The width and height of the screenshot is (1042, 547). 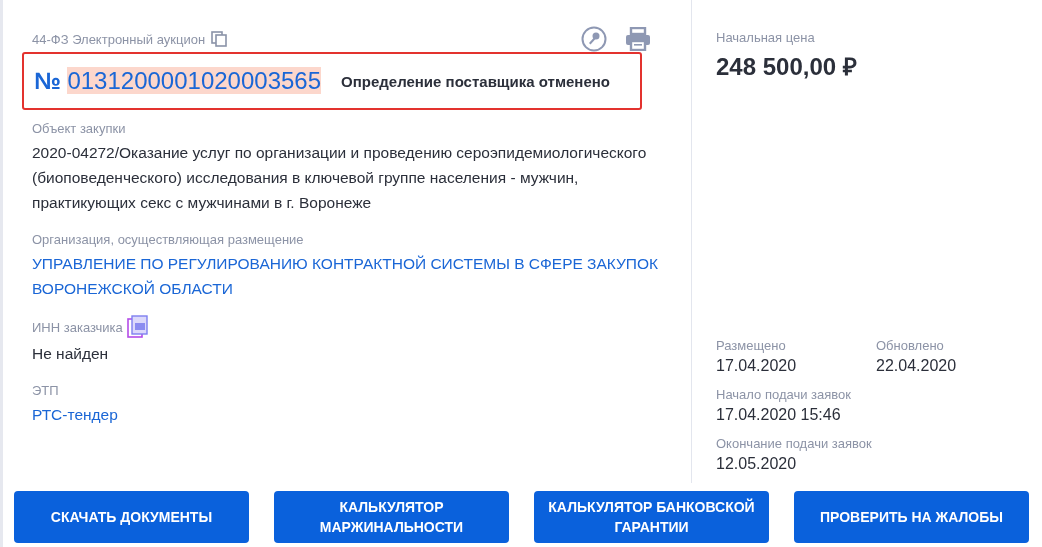 What do you see at coordinates (119, 39) in the screenshot?
I see `procurement-type: 44-ФЗ Электронный аукцион` at bounding box center [119, 39].